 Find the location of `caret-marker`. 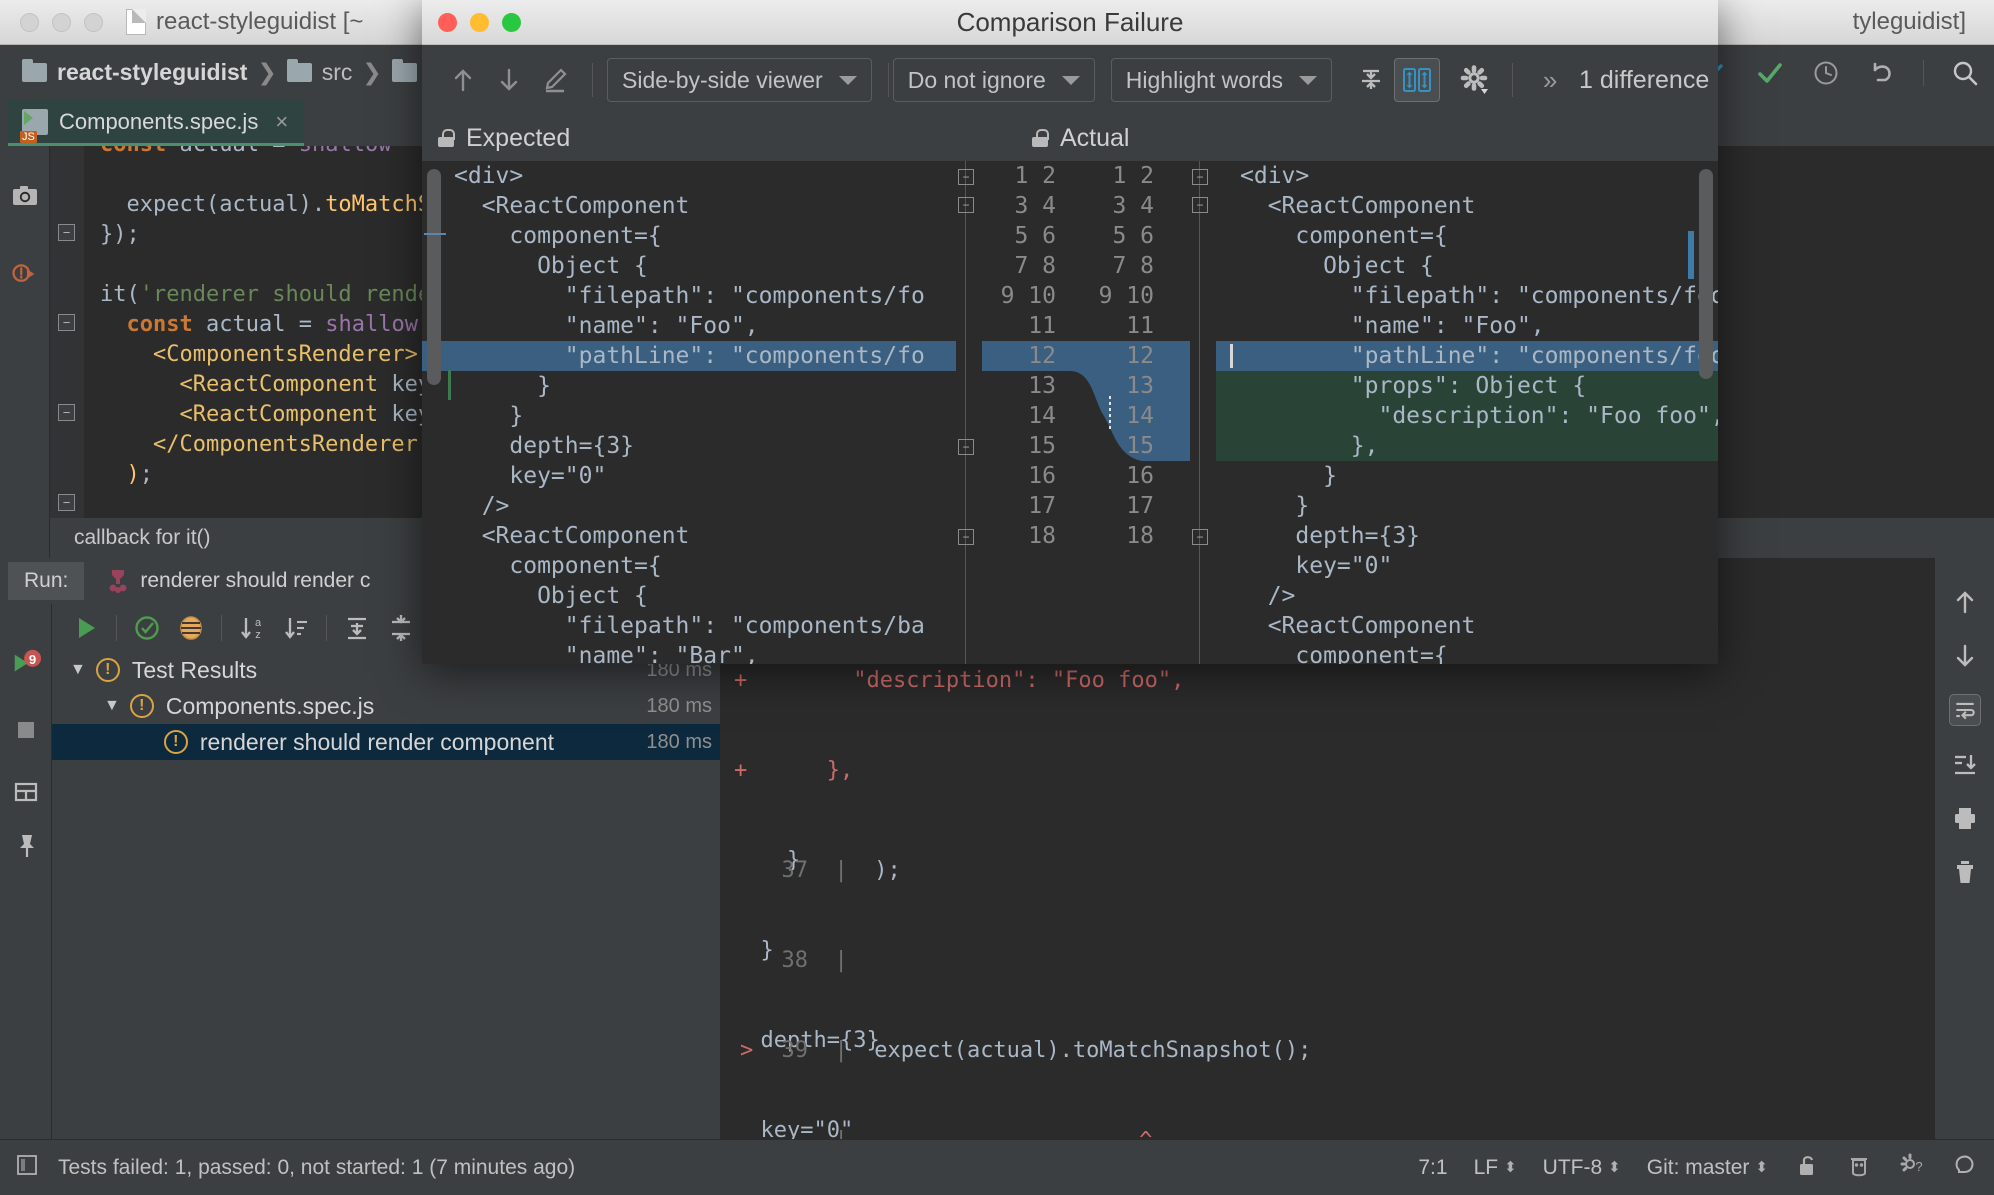

caret-marker is located at coordinates (435, 234).